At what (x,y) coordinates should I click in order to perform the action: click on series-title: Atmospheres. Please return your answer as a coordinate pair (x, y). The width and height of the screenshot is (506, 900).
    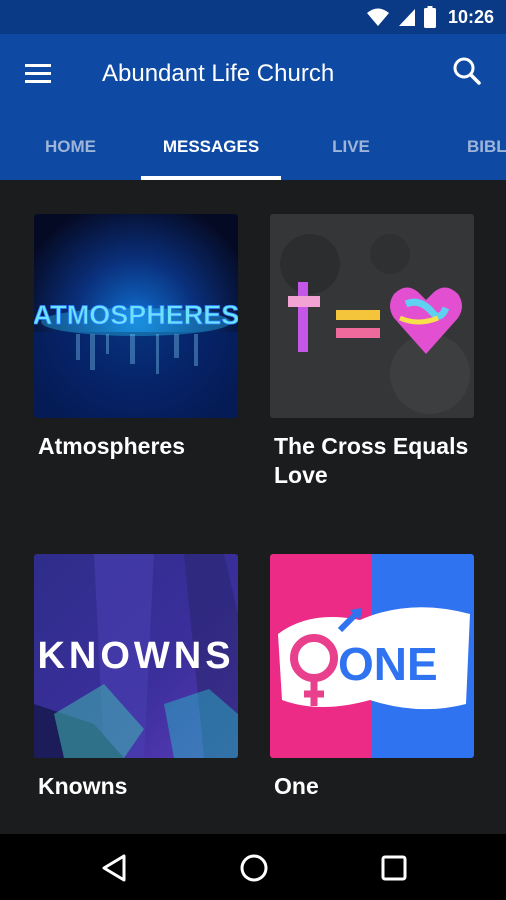
    Looking at the image, I should click on (111, 446).